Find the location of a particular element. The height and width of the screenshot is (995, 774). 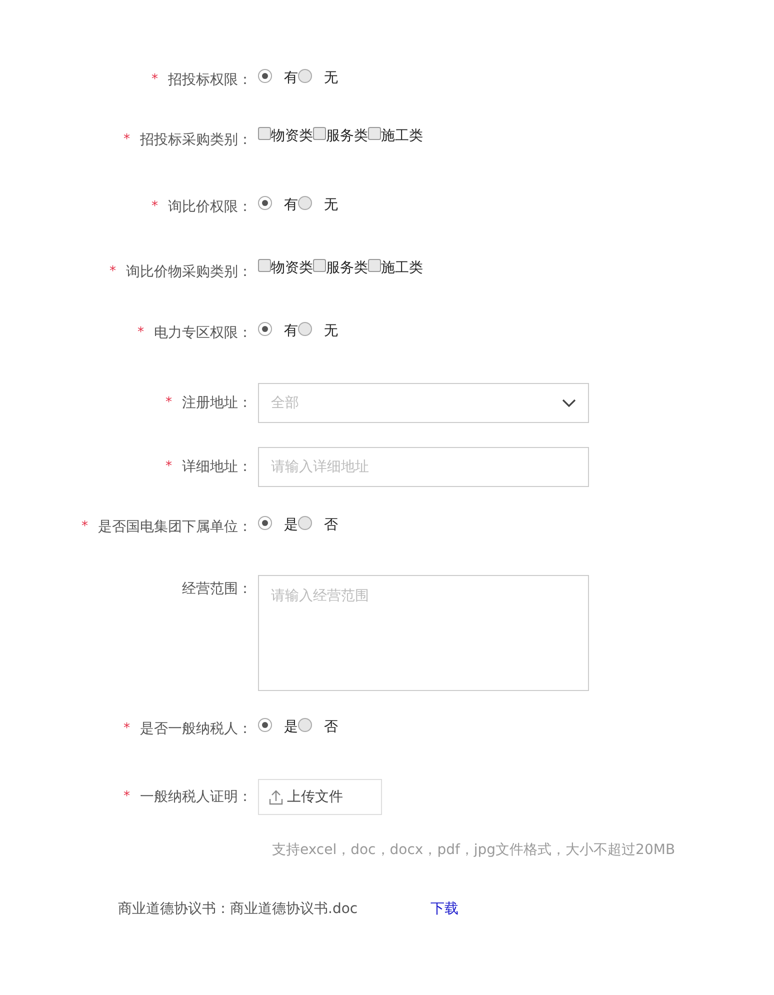

business-scope-field: 请输入经营范围 is located at coordinates (423, 633).